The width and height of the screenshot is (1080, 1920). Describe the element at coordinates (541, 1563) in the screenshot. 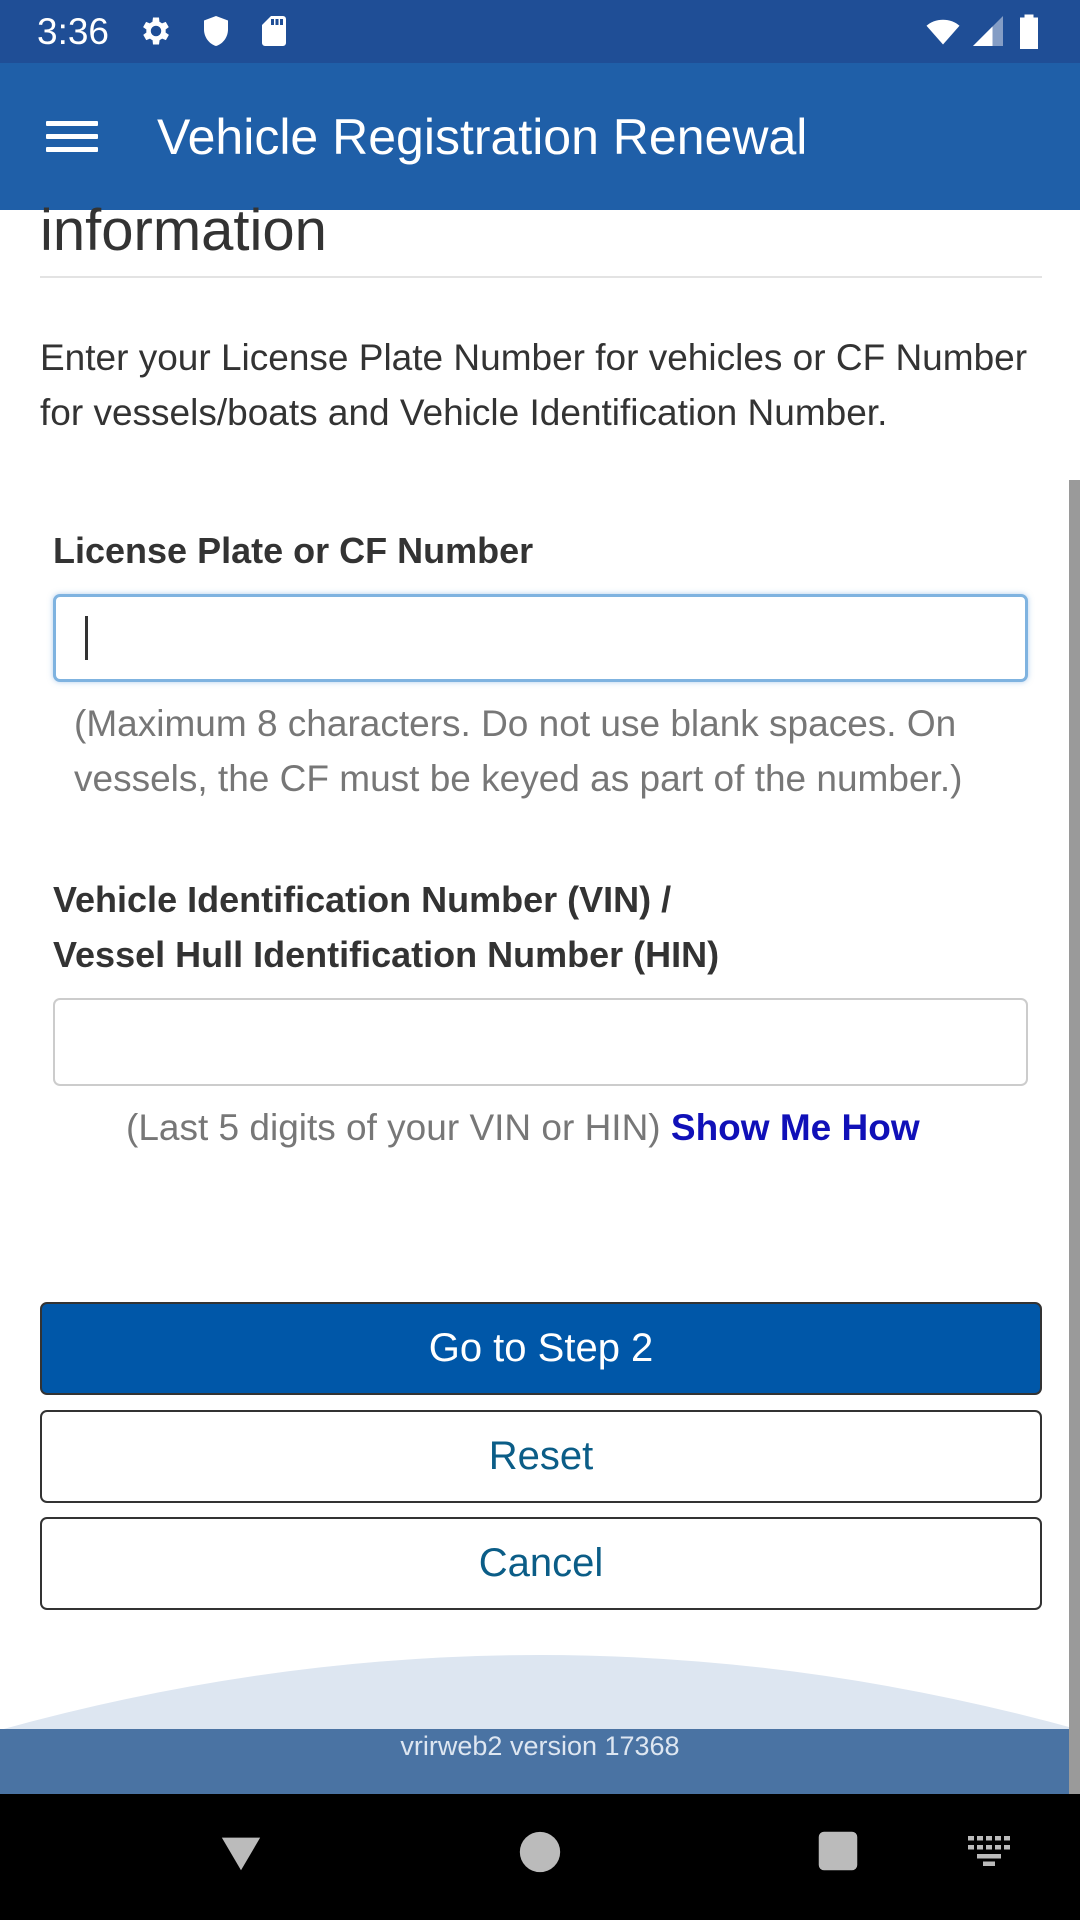

I see `cancel-button: Cancel` at that location.